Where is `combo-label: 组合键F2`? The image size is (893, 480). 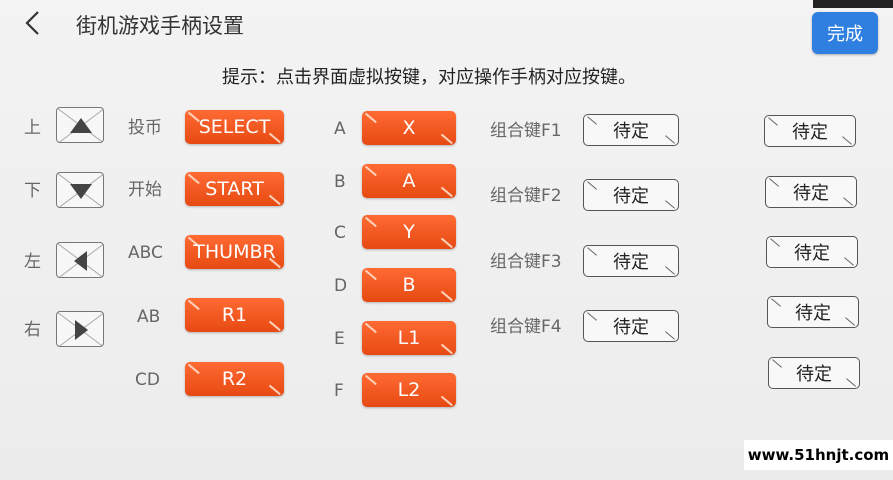 combo-label: 组合键F2 is located at coordinates (526, 196).